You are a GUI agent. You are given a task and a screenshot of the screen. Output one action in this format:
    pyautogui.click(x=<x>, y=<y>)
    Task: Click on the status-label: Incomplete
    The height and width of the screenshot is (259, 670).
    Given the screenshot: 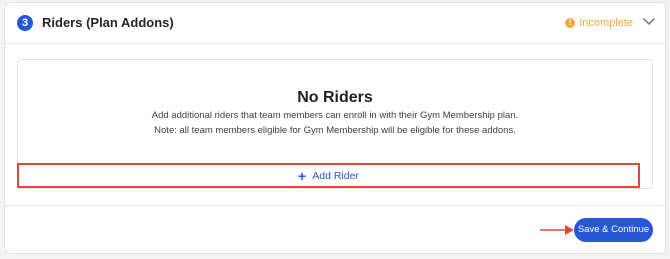 What is the action you would take?
    pyautogui.click(x=606, y=23)
    